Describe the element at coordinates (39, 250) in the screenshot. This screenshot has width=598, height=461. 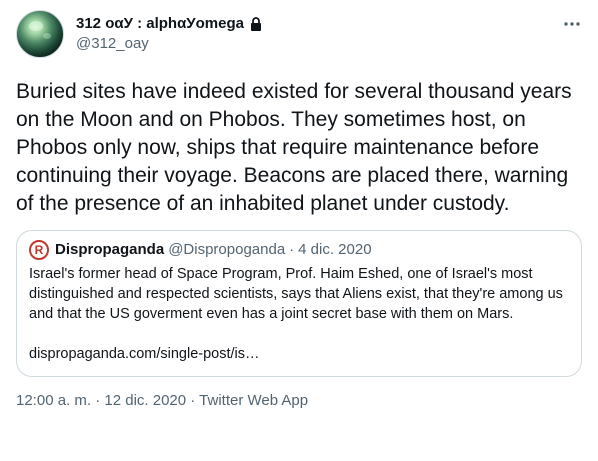
I see `quoted-author-avatar: R` at that location.